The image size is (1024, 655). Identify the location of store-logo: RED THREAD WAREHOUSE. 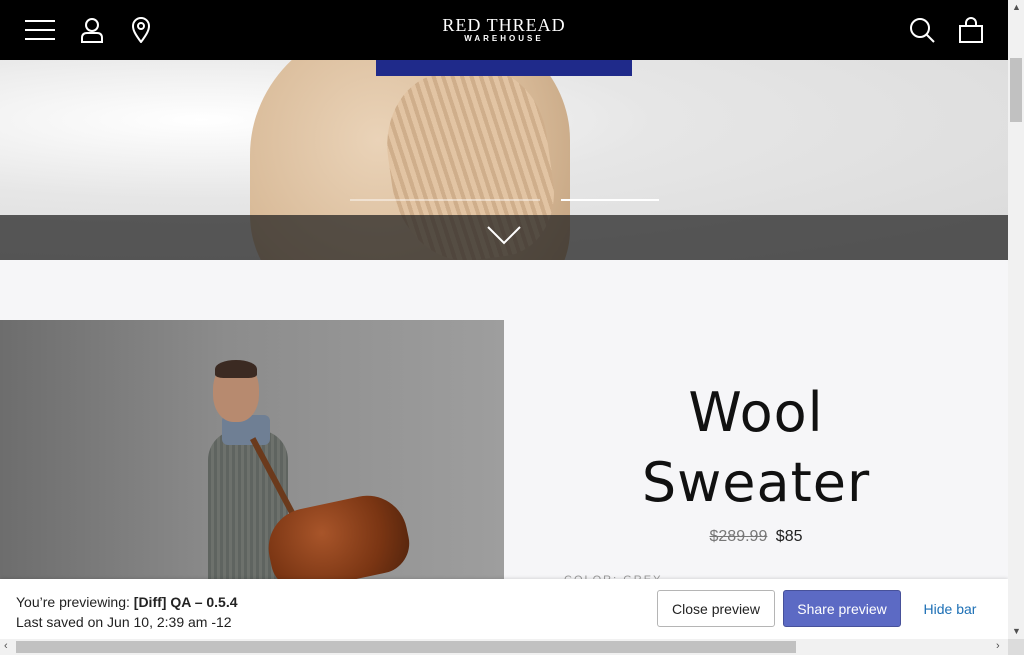
(504, 30).